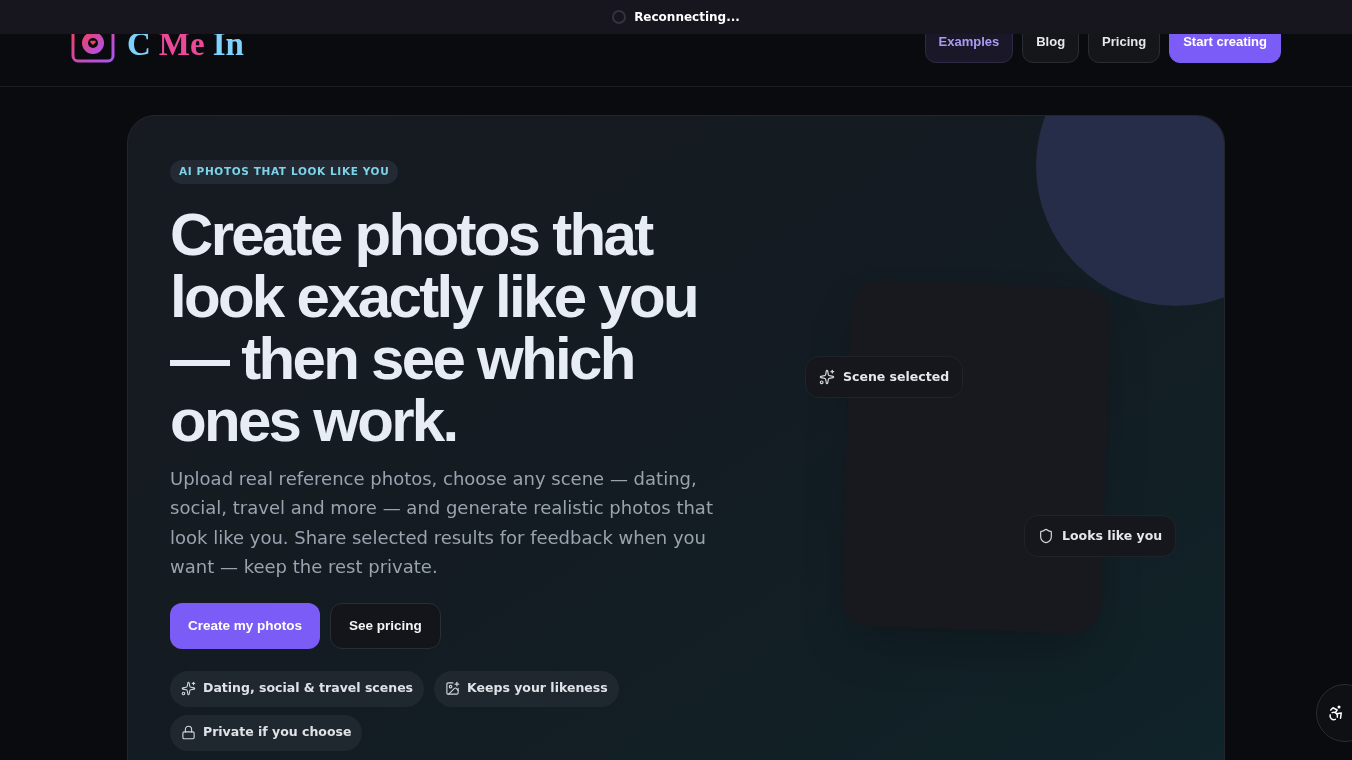 The image size is (1352, 760). I want to click on logo-text: Me, so click(181, 44).